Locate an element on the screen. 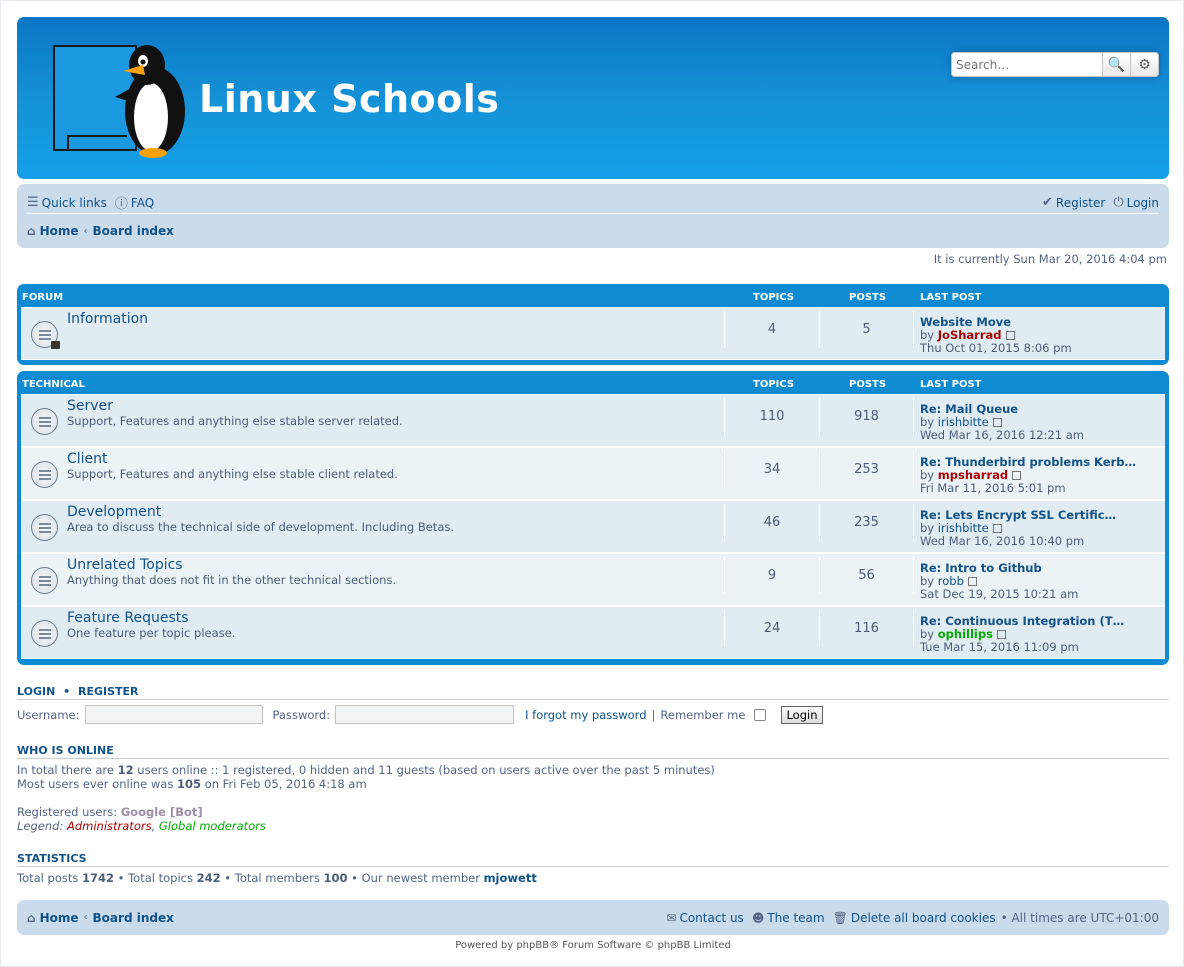  statistics-heading: Statistics is located at coordinates (52, 858).